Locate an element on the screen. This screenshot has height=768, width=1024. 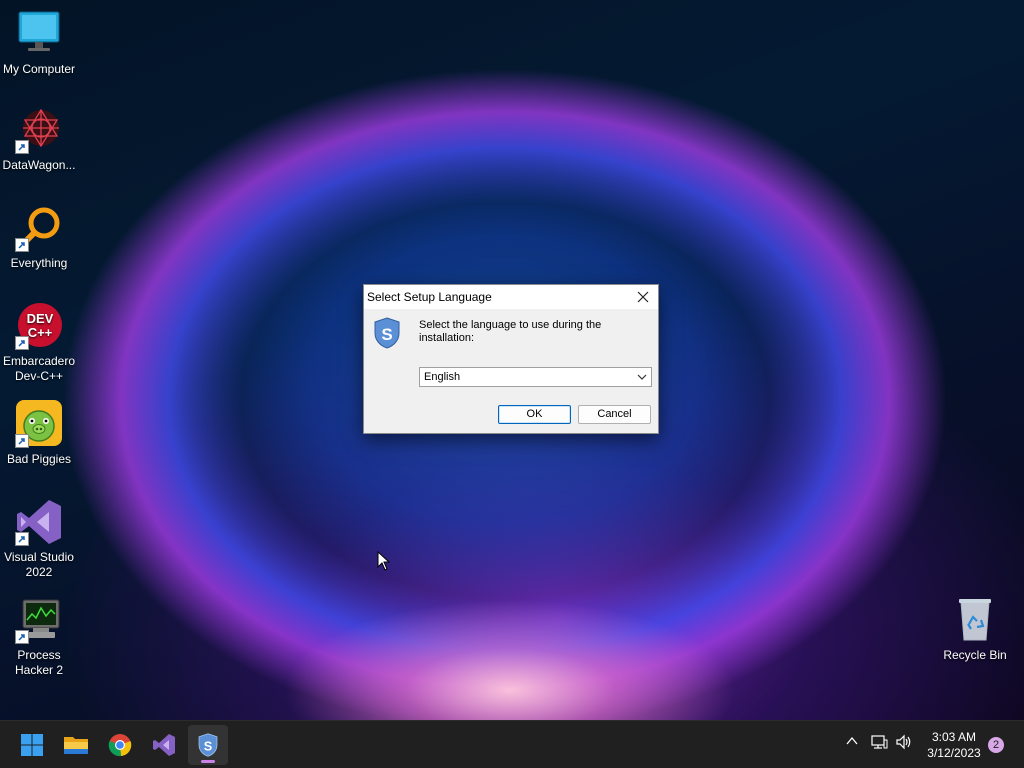
taskbar-visual-studio is located at coordinates (164, 745).